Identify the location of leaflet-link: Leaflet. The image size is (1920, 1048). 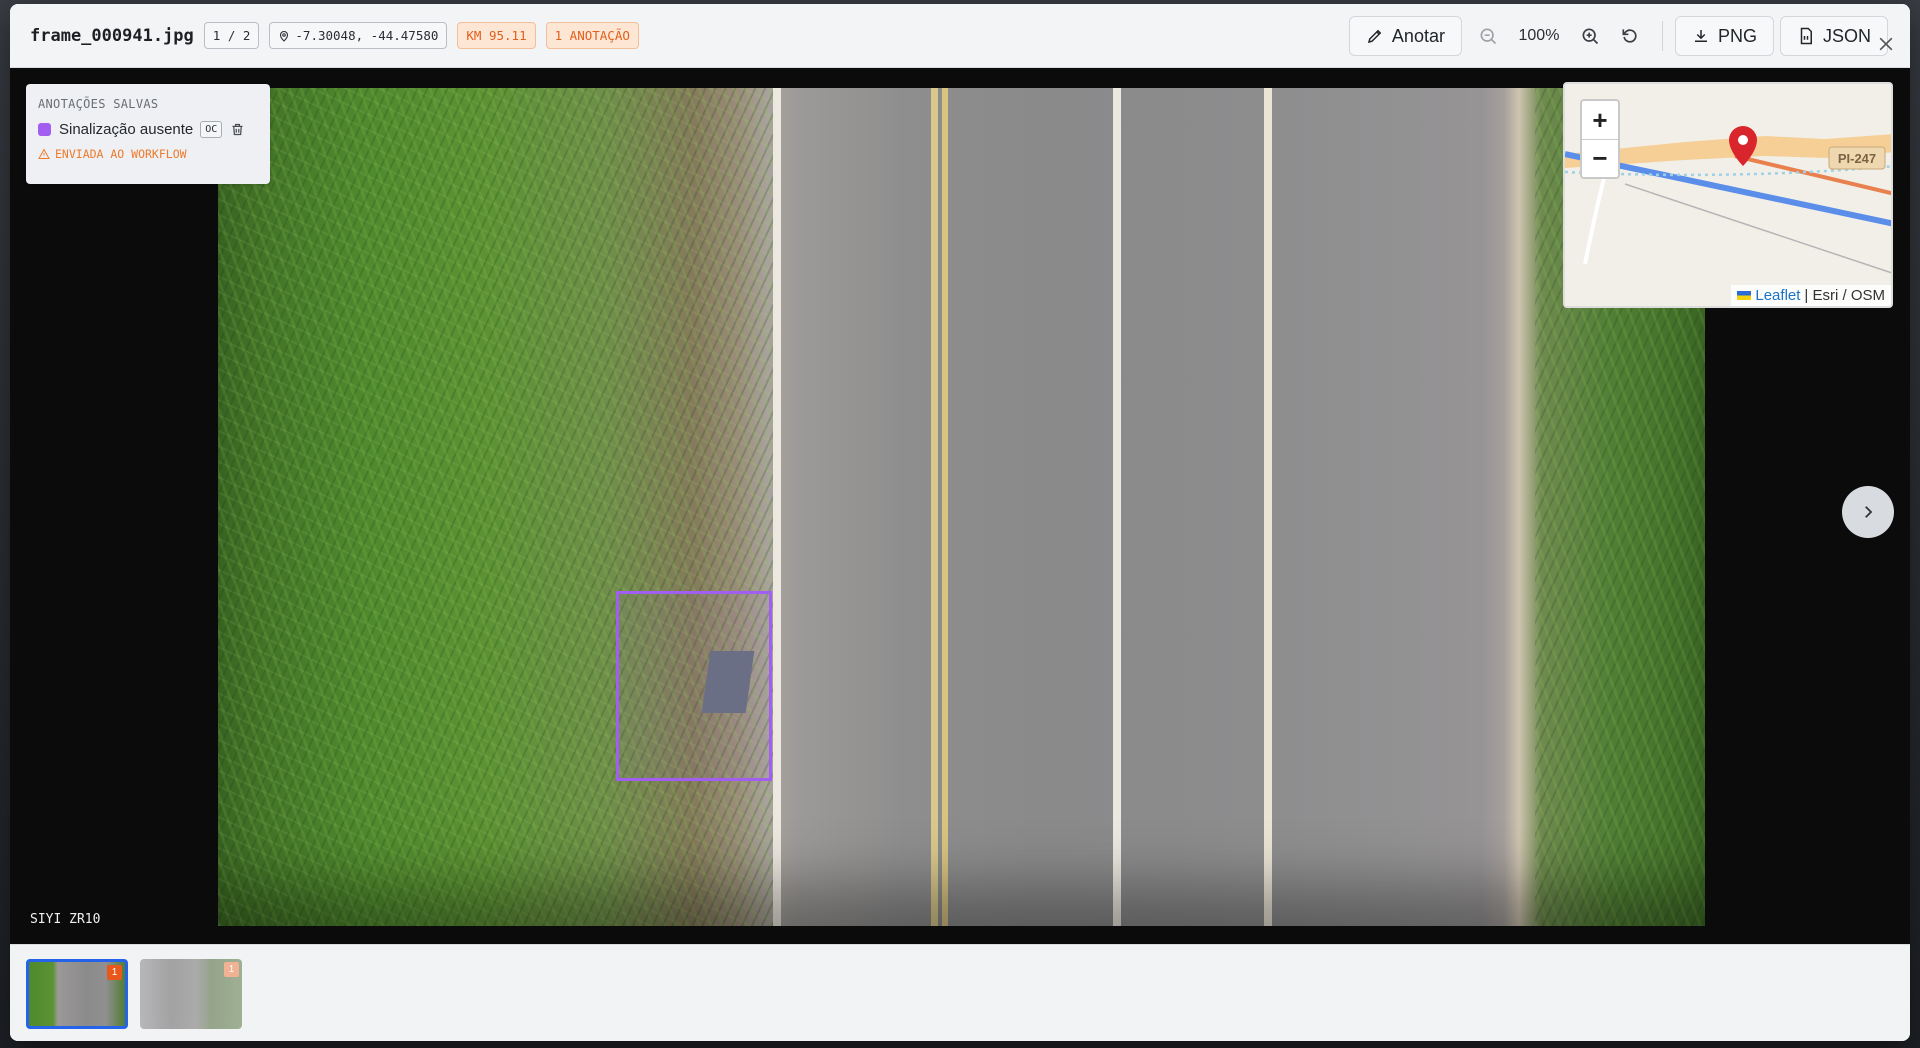
(1777, 295).